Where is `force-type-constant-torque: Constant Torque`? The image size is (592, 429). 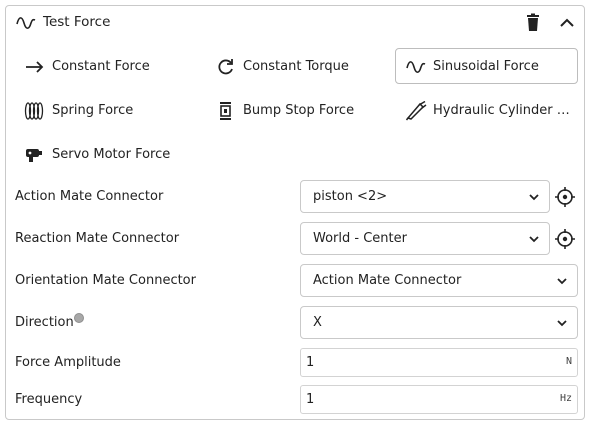
force-type-constant-torque: Constant Torque is located at coordinates (296, 66).